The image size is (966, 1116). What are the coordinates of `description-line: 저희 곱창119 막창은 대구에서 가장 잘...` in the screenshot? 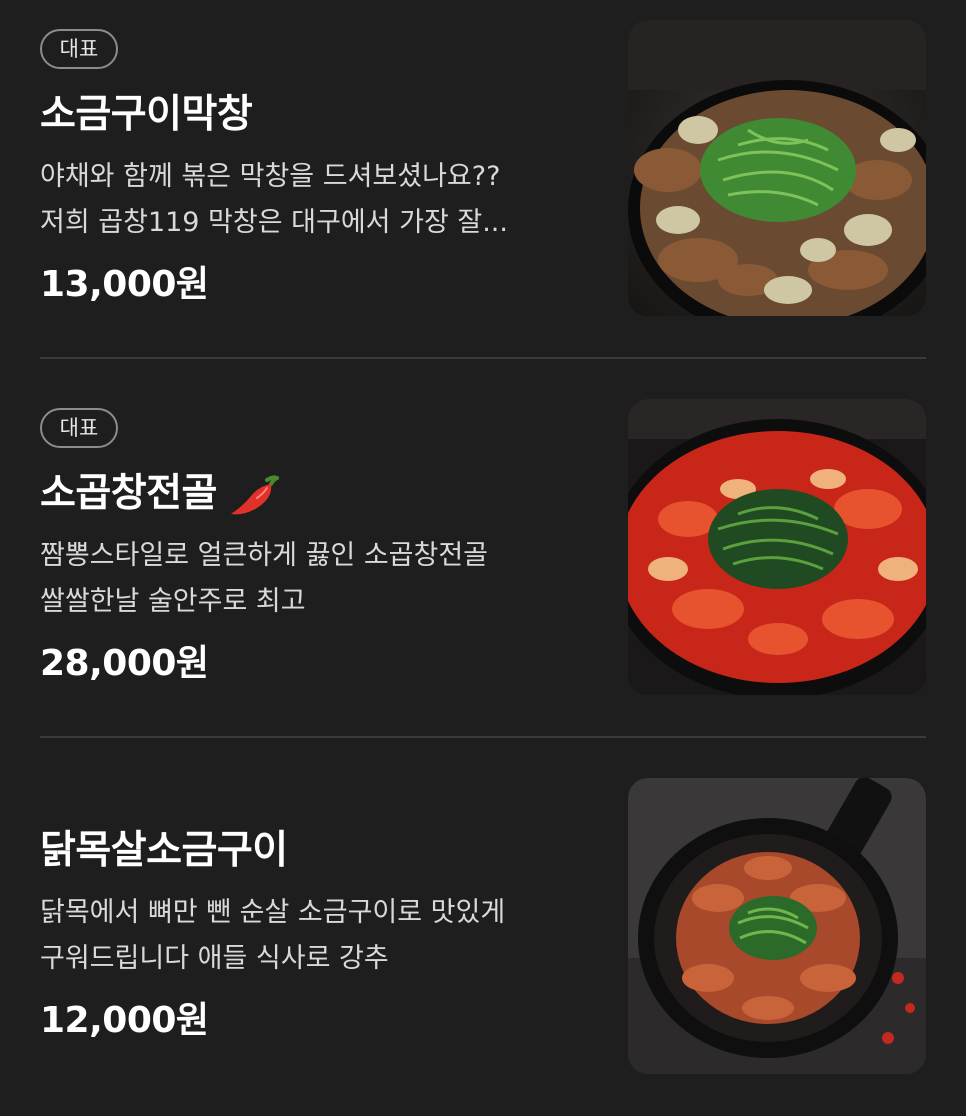 It's located at (274, 222).